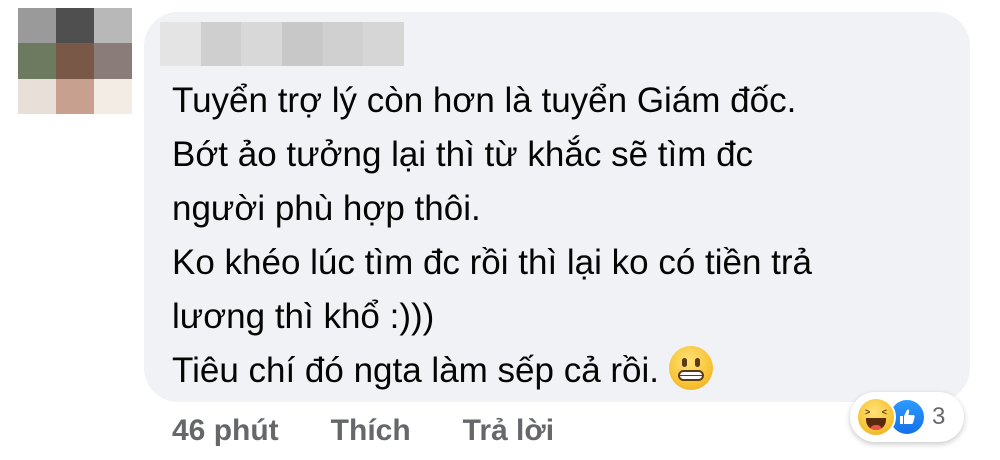 The width and height of the screenshot is (1000, 460). What do you see at coordinates (691, 368) in the screenshot?
I see `grimacing-face-emoji` at bounding box center [691, 368].